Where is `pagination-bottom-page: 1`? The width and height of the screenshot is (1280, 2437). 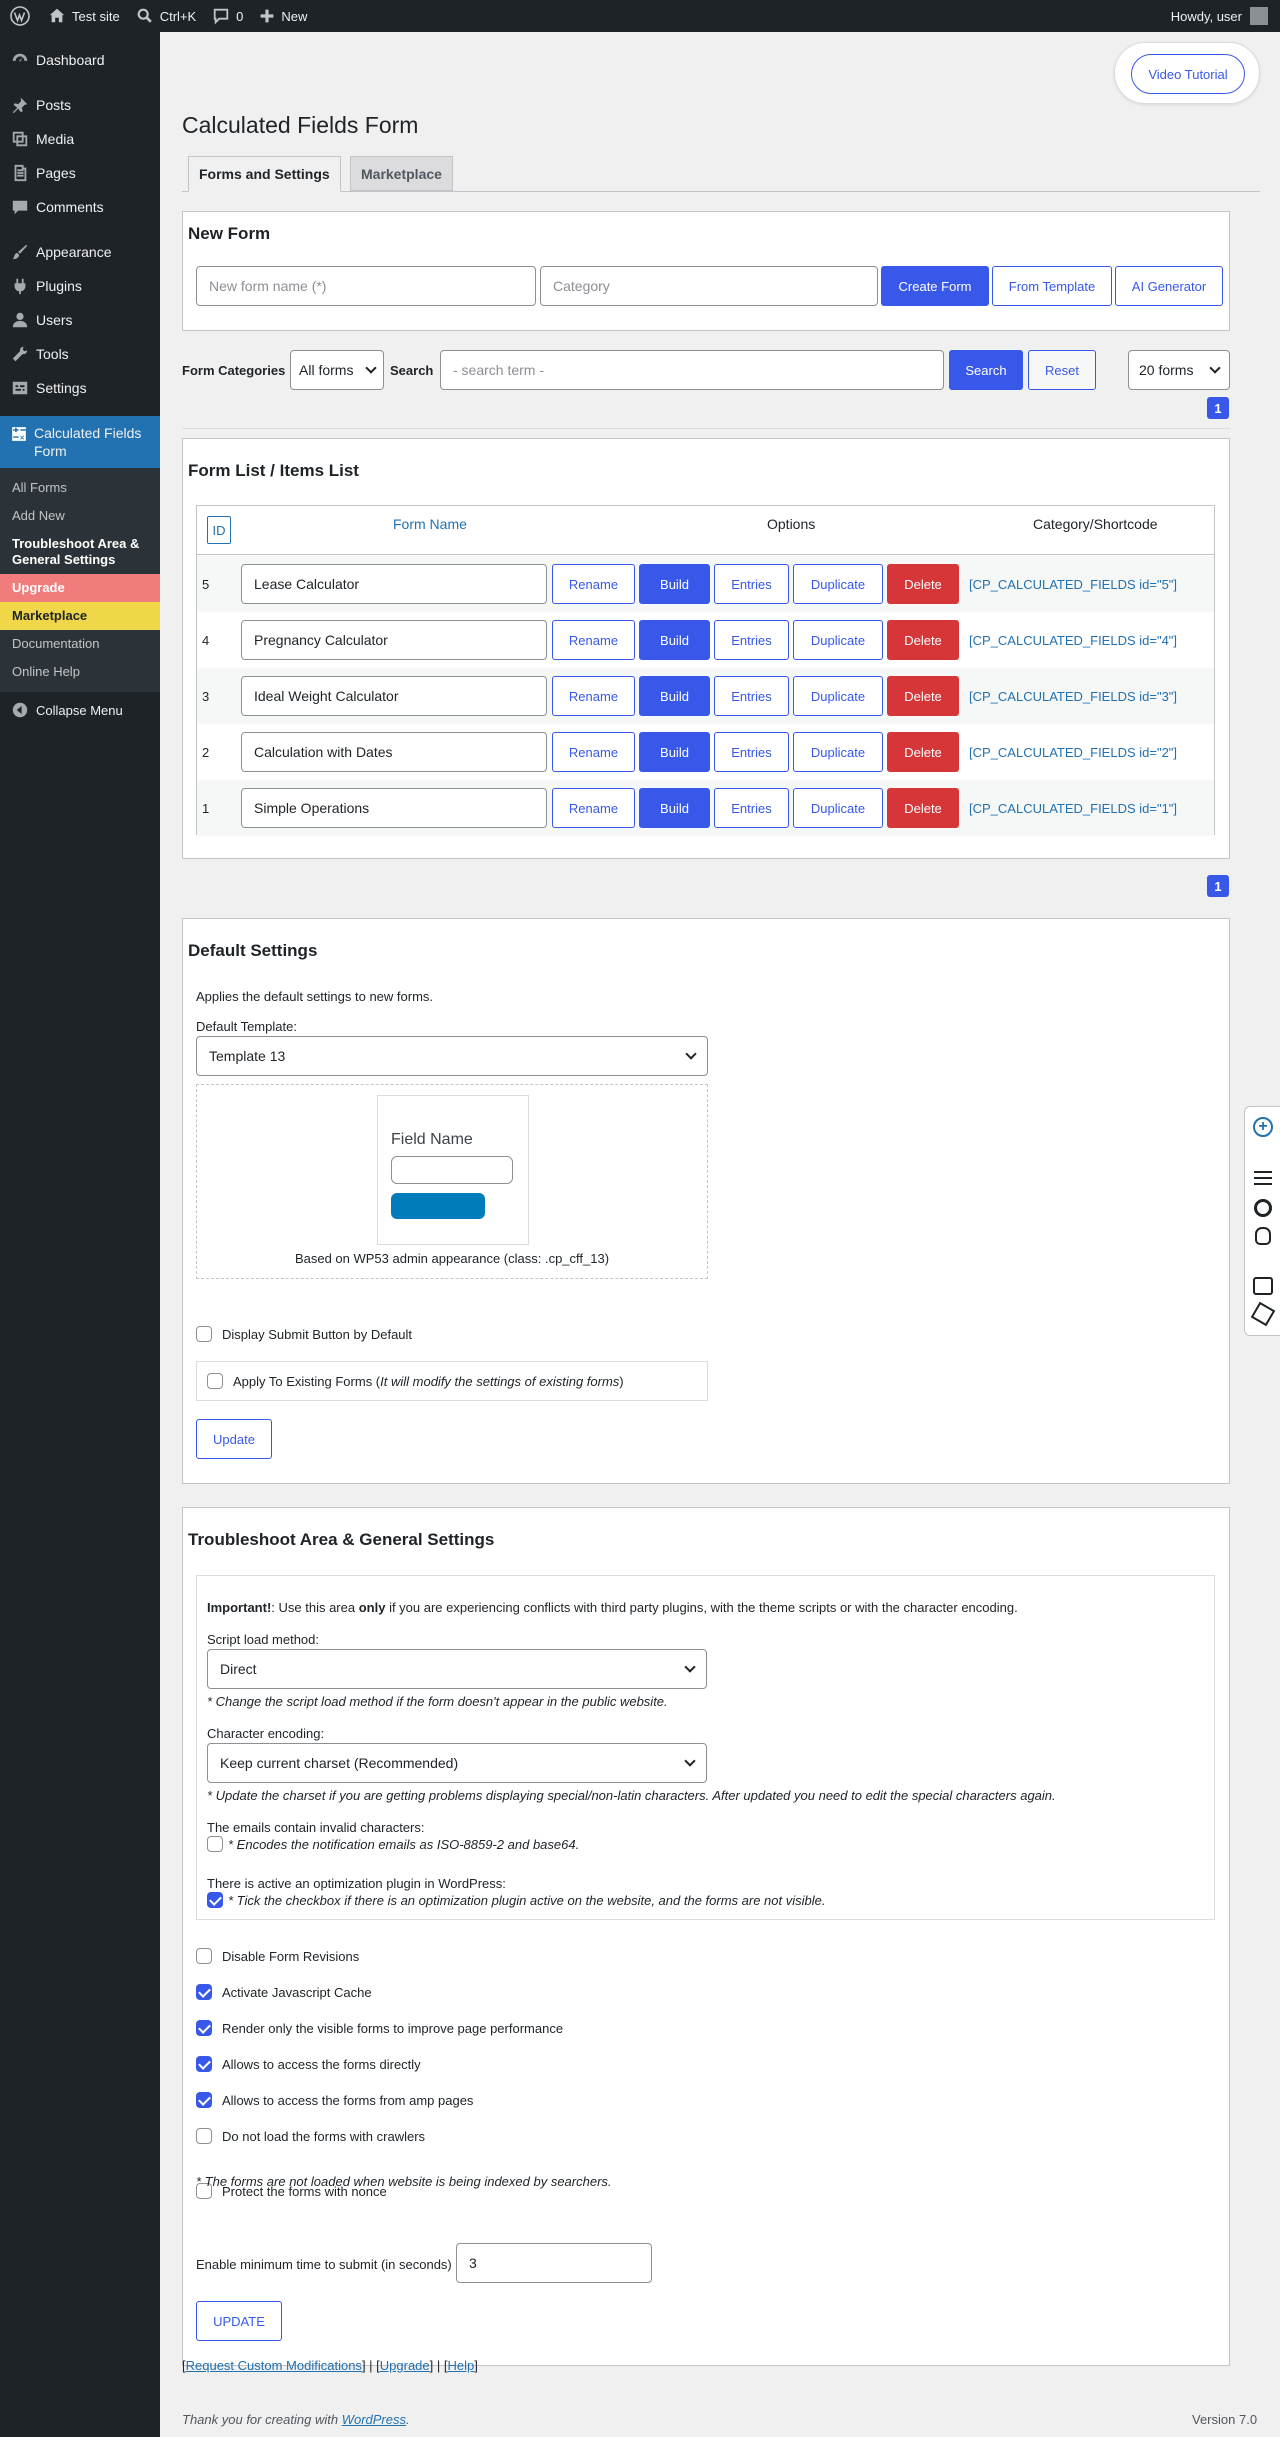 pagination-bottom-page: 1 is located at coordinates (1218, 886).